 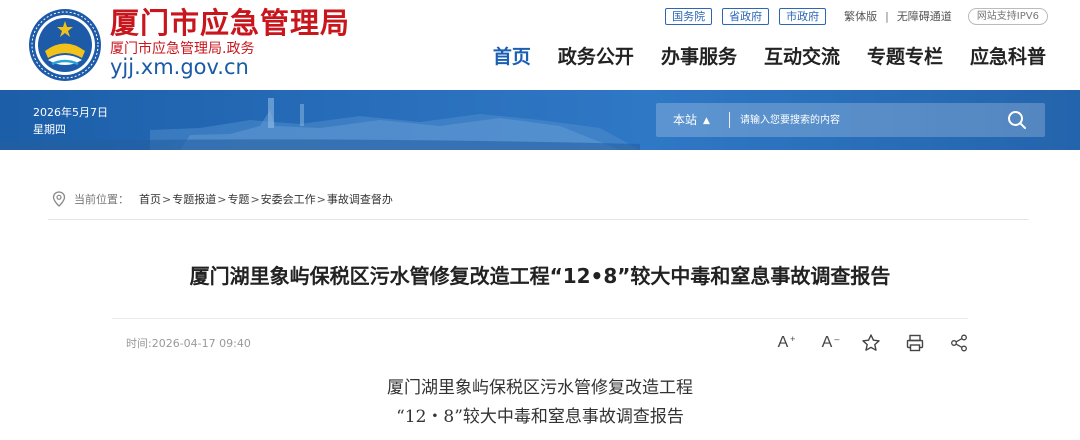 I want to click on accessibility-link: 无障碍通道, so click(x=924, y=16).